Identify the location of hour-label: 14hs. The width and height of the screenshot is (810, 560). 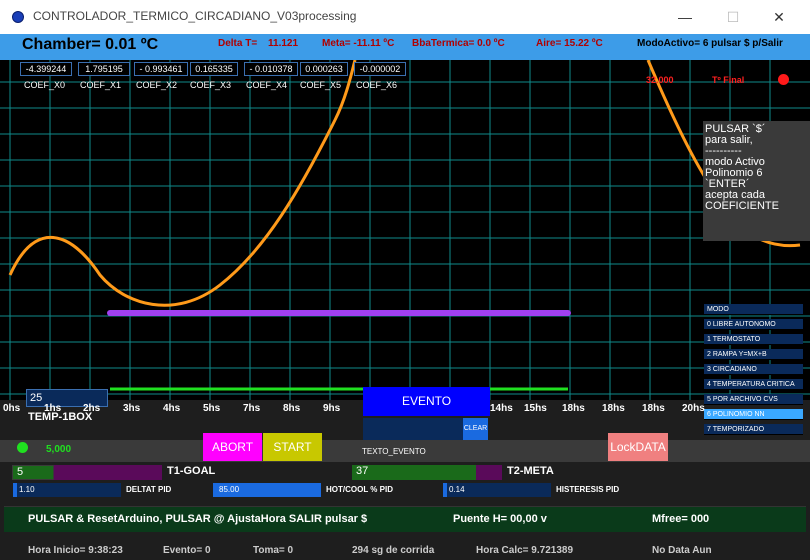
(501, 408).